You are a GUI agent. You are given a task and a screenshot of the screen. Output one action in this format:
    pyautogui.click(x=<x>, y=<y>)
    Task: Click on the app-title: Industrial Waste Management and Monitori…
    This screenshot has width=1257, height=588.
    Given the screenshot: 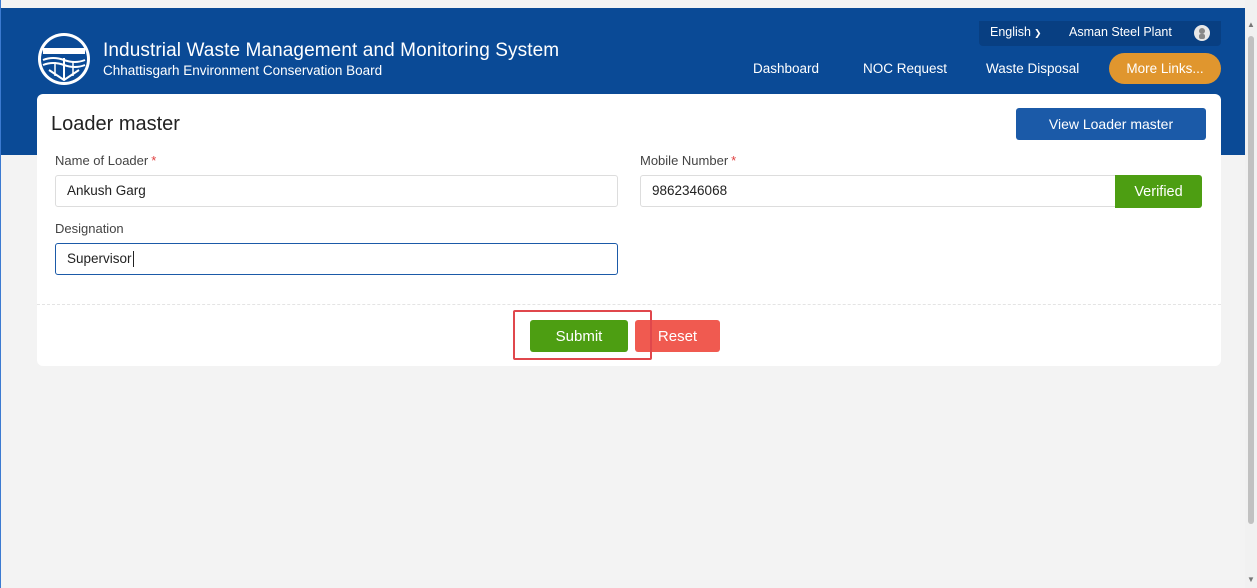 What is the action you would take?
    pyautogui.click(x=331, y=50)
    